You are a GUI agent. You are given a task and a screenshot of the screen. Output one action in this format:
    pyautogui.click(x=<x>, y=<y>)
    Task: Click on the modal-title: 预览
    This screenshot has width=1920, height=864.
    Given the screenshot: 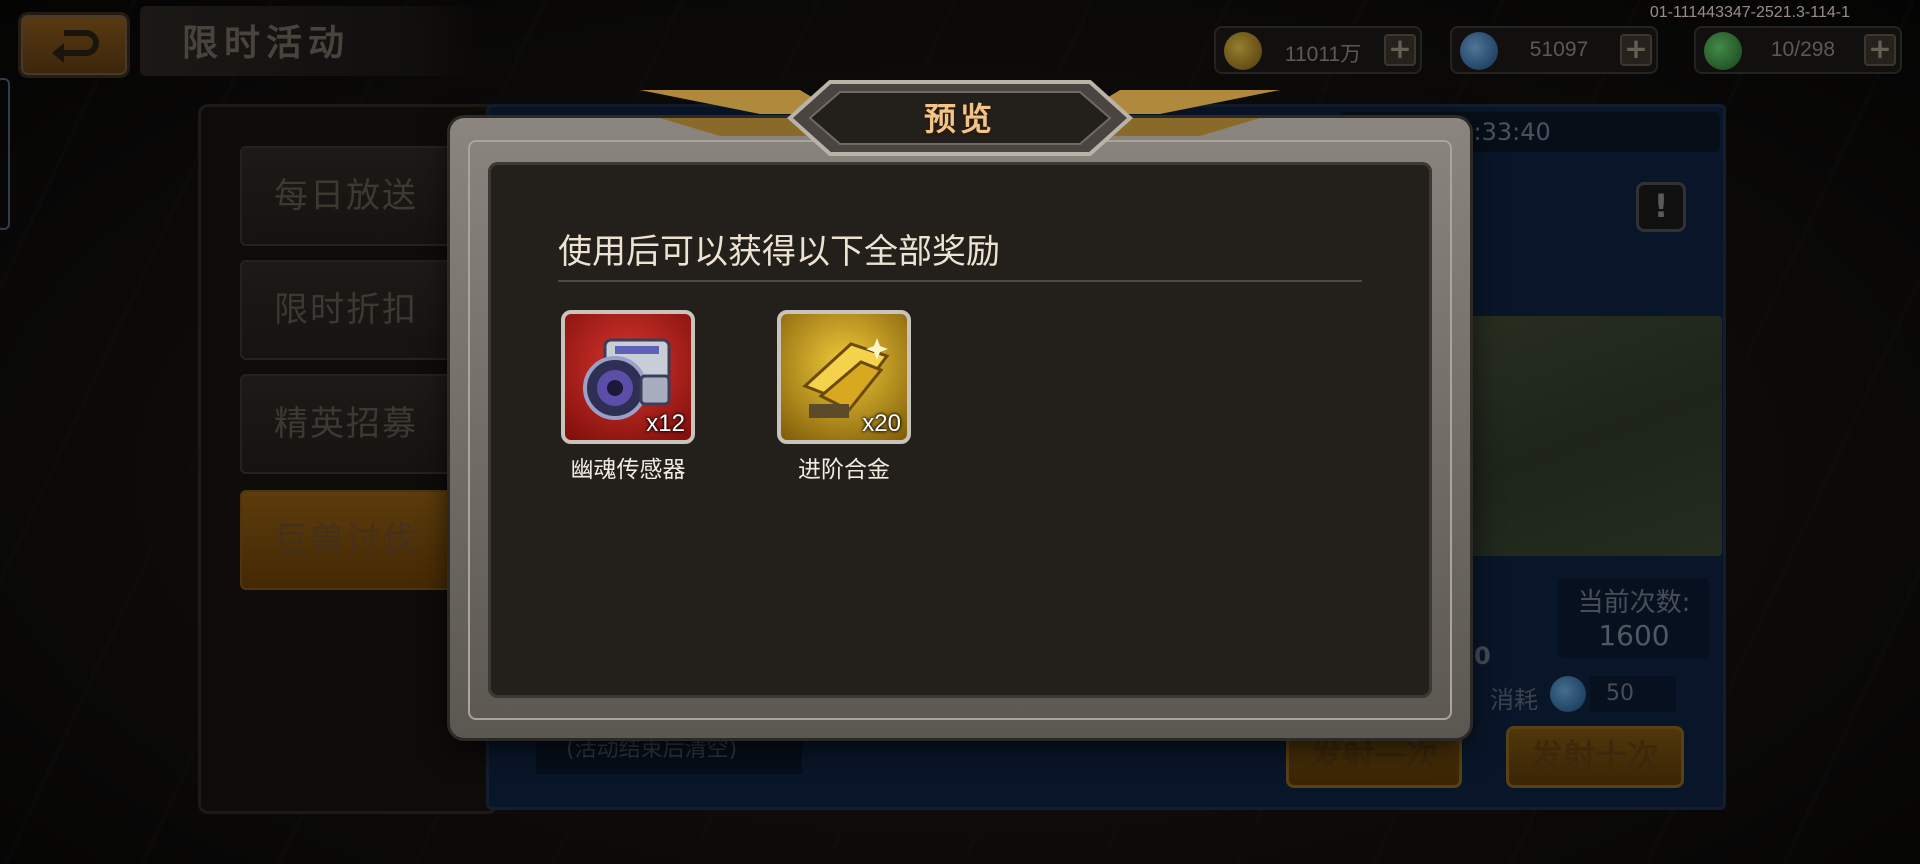 What is the action you would take?
    pyautogui.click(x=959, y=119)
    